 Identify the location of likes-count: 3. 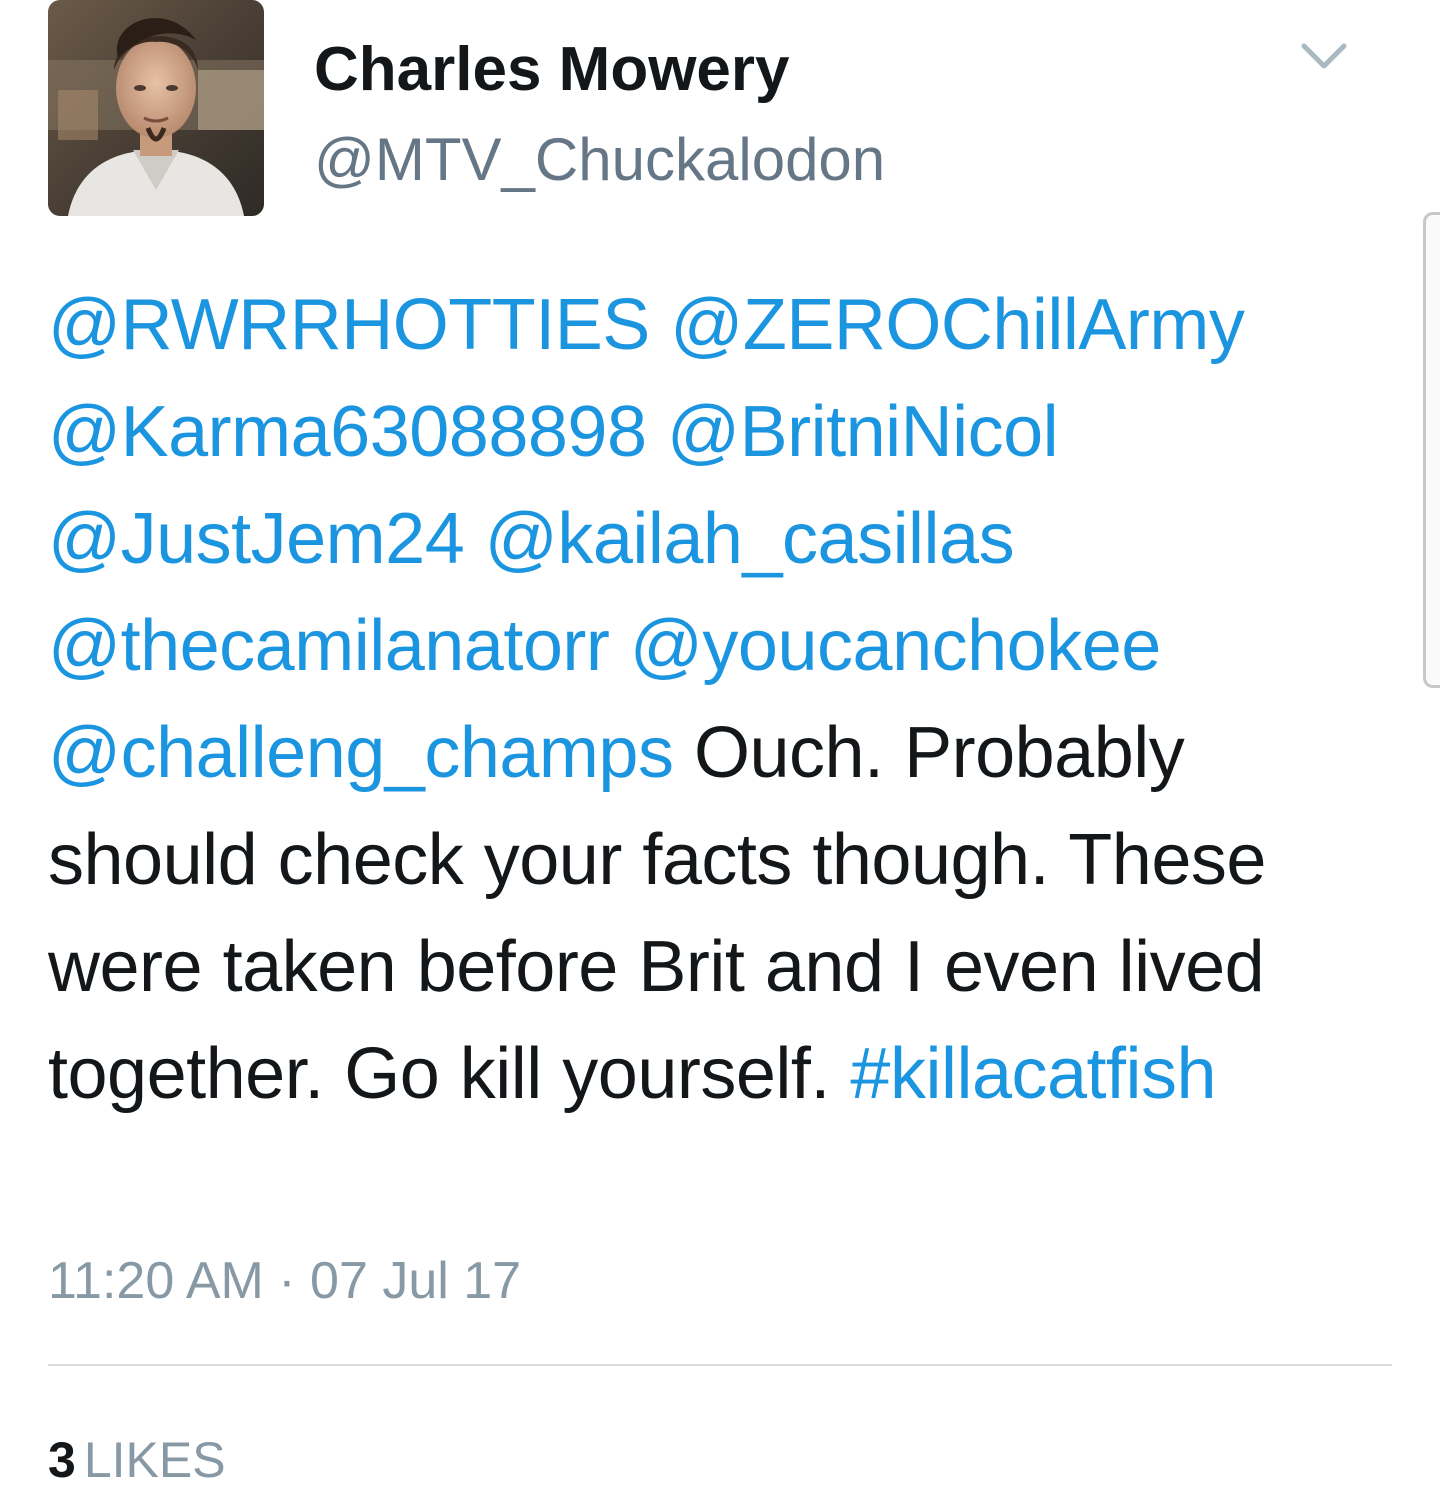
(62, 1460).